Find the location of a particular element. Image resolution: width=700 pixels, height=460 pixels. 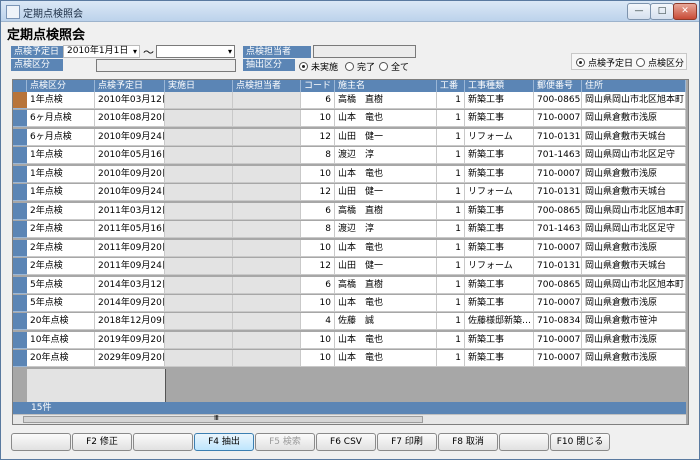

cell-code: 6 is located at coordinates (318, 211).